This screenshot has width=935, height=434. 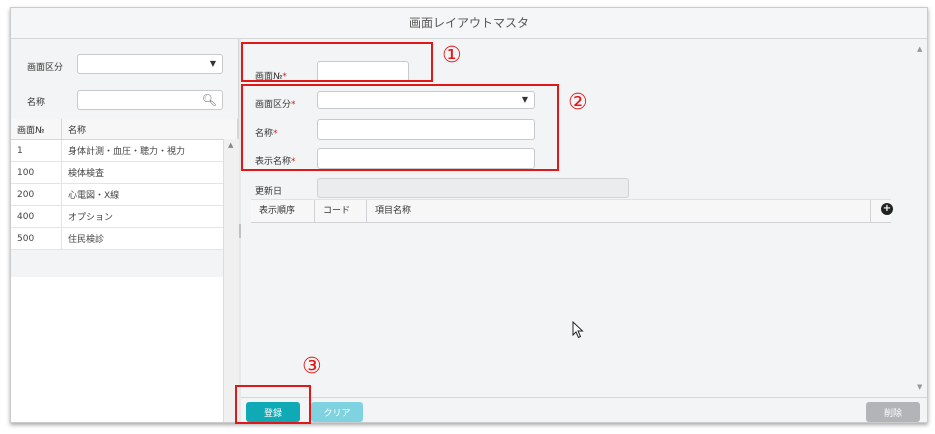 I want to click on table-empty-area, so click(x=117, y=349).